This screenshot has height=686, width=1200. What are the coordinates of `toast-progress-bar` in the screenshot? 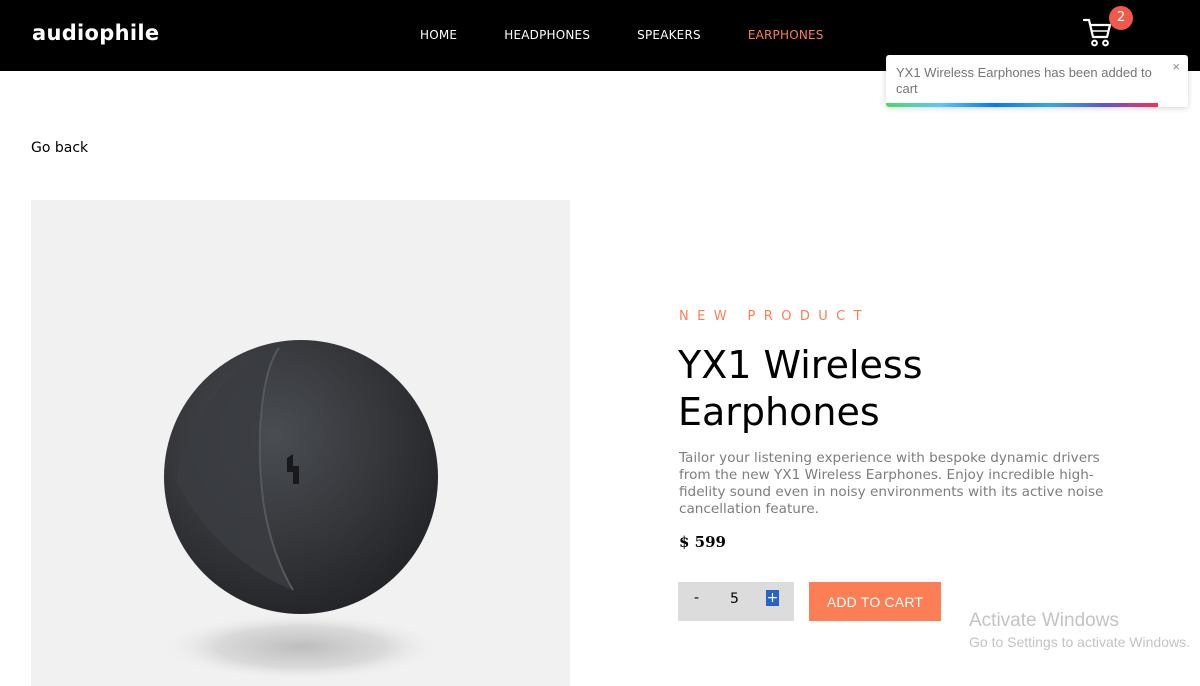 It's located at (1022, 105).